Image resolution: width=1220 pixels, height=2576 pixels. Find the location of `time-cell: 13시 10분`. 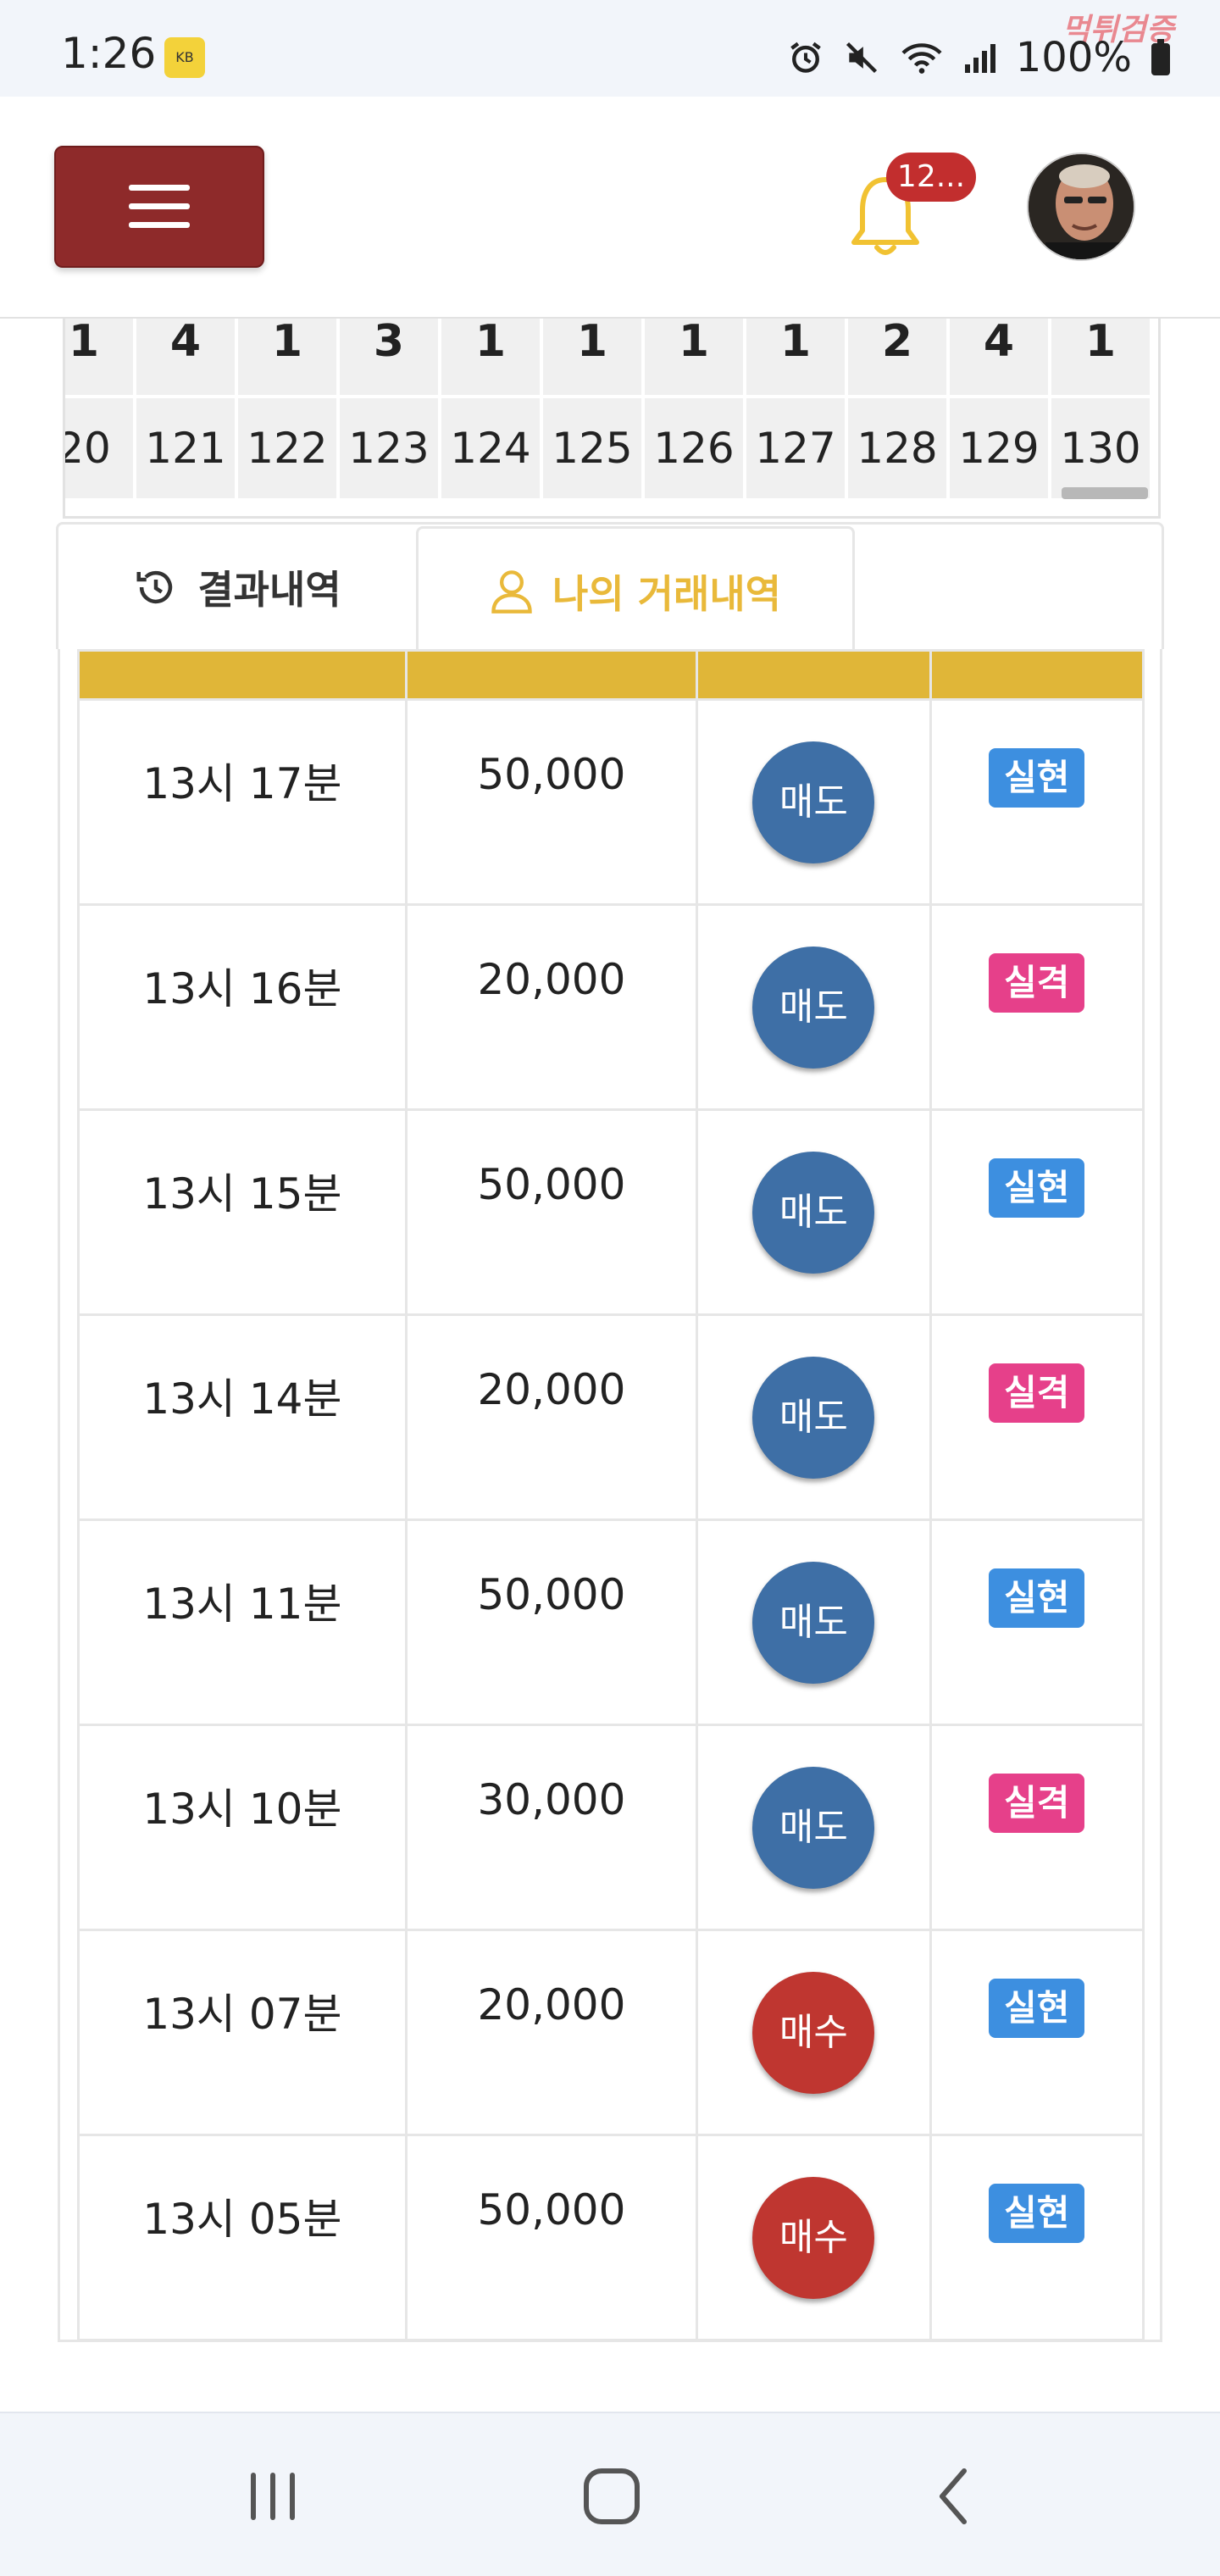

time-cell: 13시 10분 is located at coordinates (242, 1827).